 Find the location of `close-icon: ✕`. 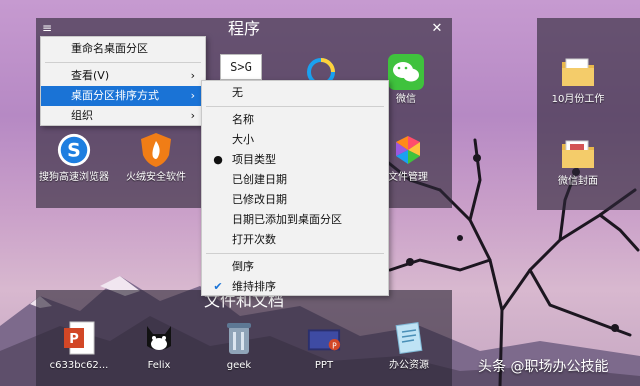

close-icon: ✕ is located at coordinates (437, 29).